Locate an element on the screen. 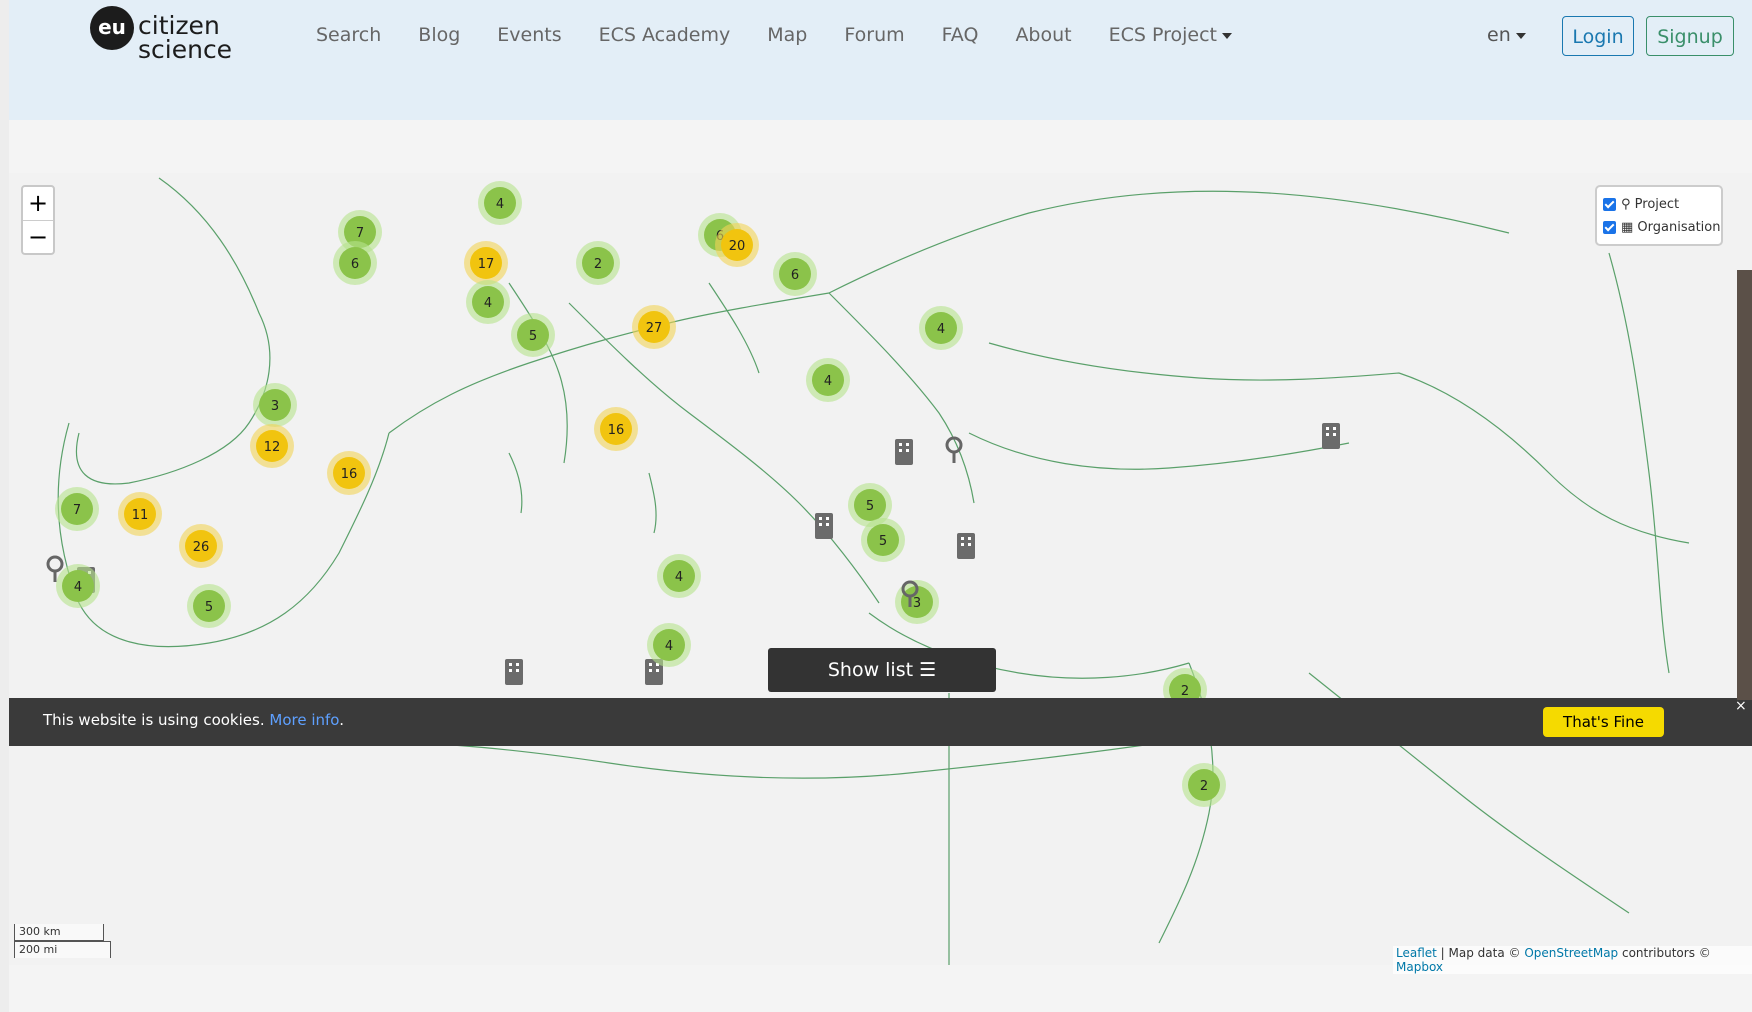 Image resolution: width=1752 pixels, height=1012 pixels. language-selector: en is located at coordinates (1506, 35).